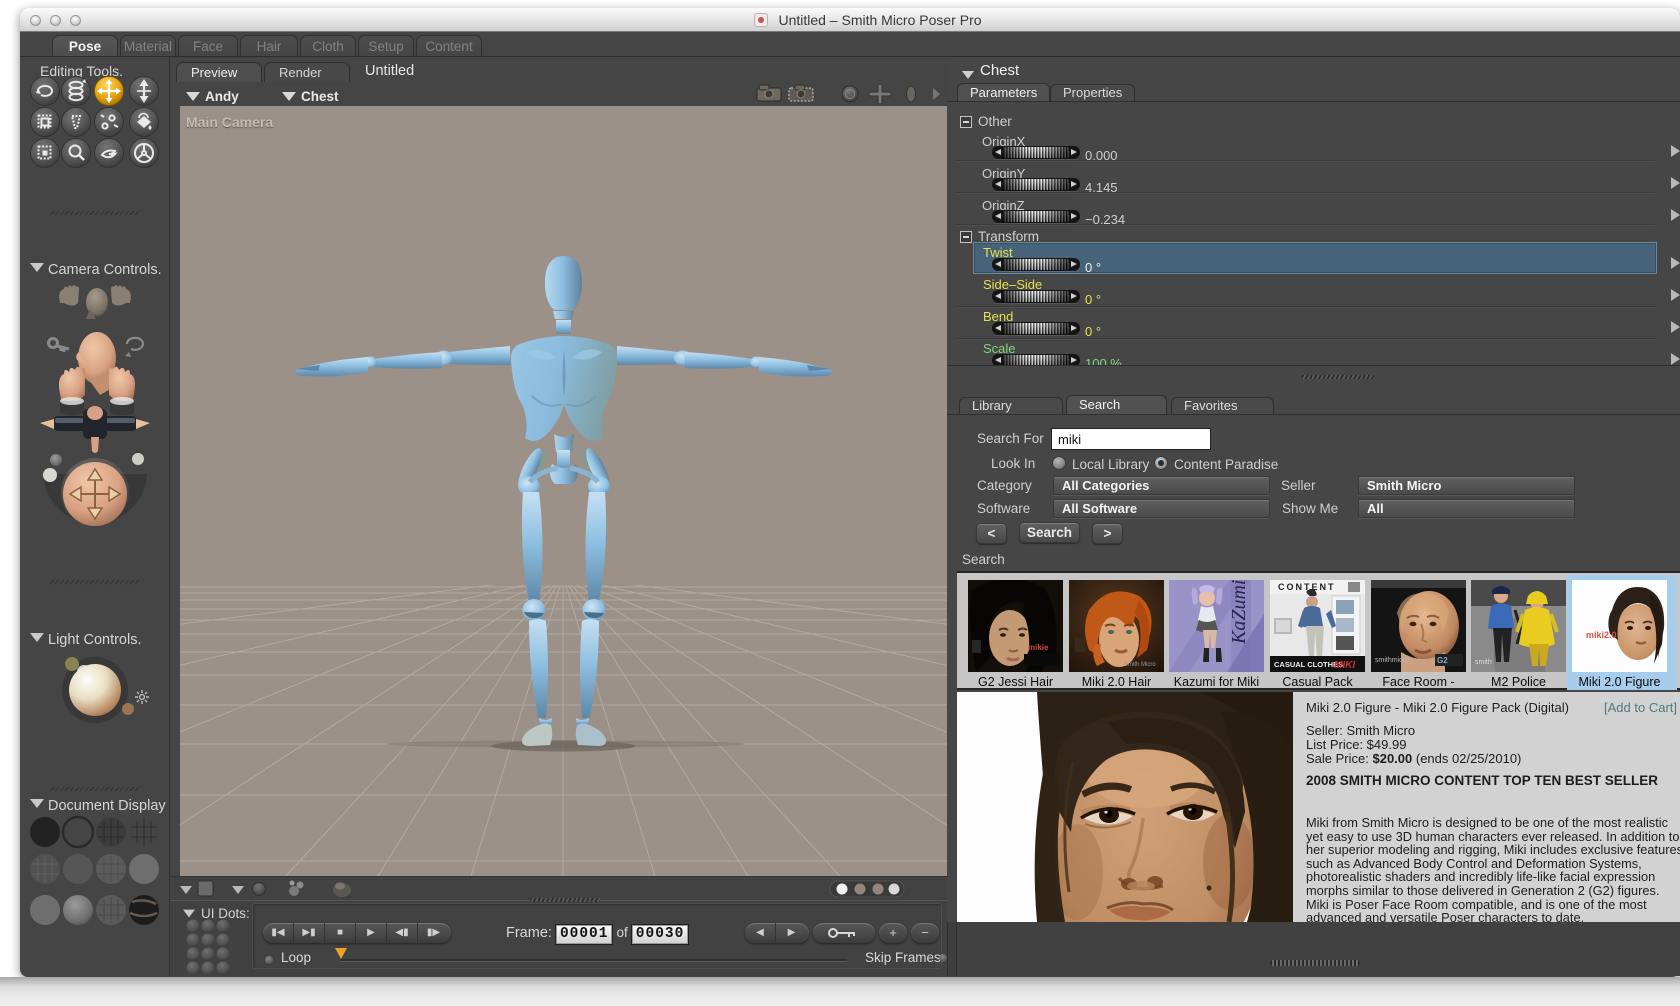 The height and width of the screenshot is (1006, 1680). What do you see at coordinates (1038, 647) in the screenshot?
I see `svg-text: mikie` at bounding box center [1038, 647].